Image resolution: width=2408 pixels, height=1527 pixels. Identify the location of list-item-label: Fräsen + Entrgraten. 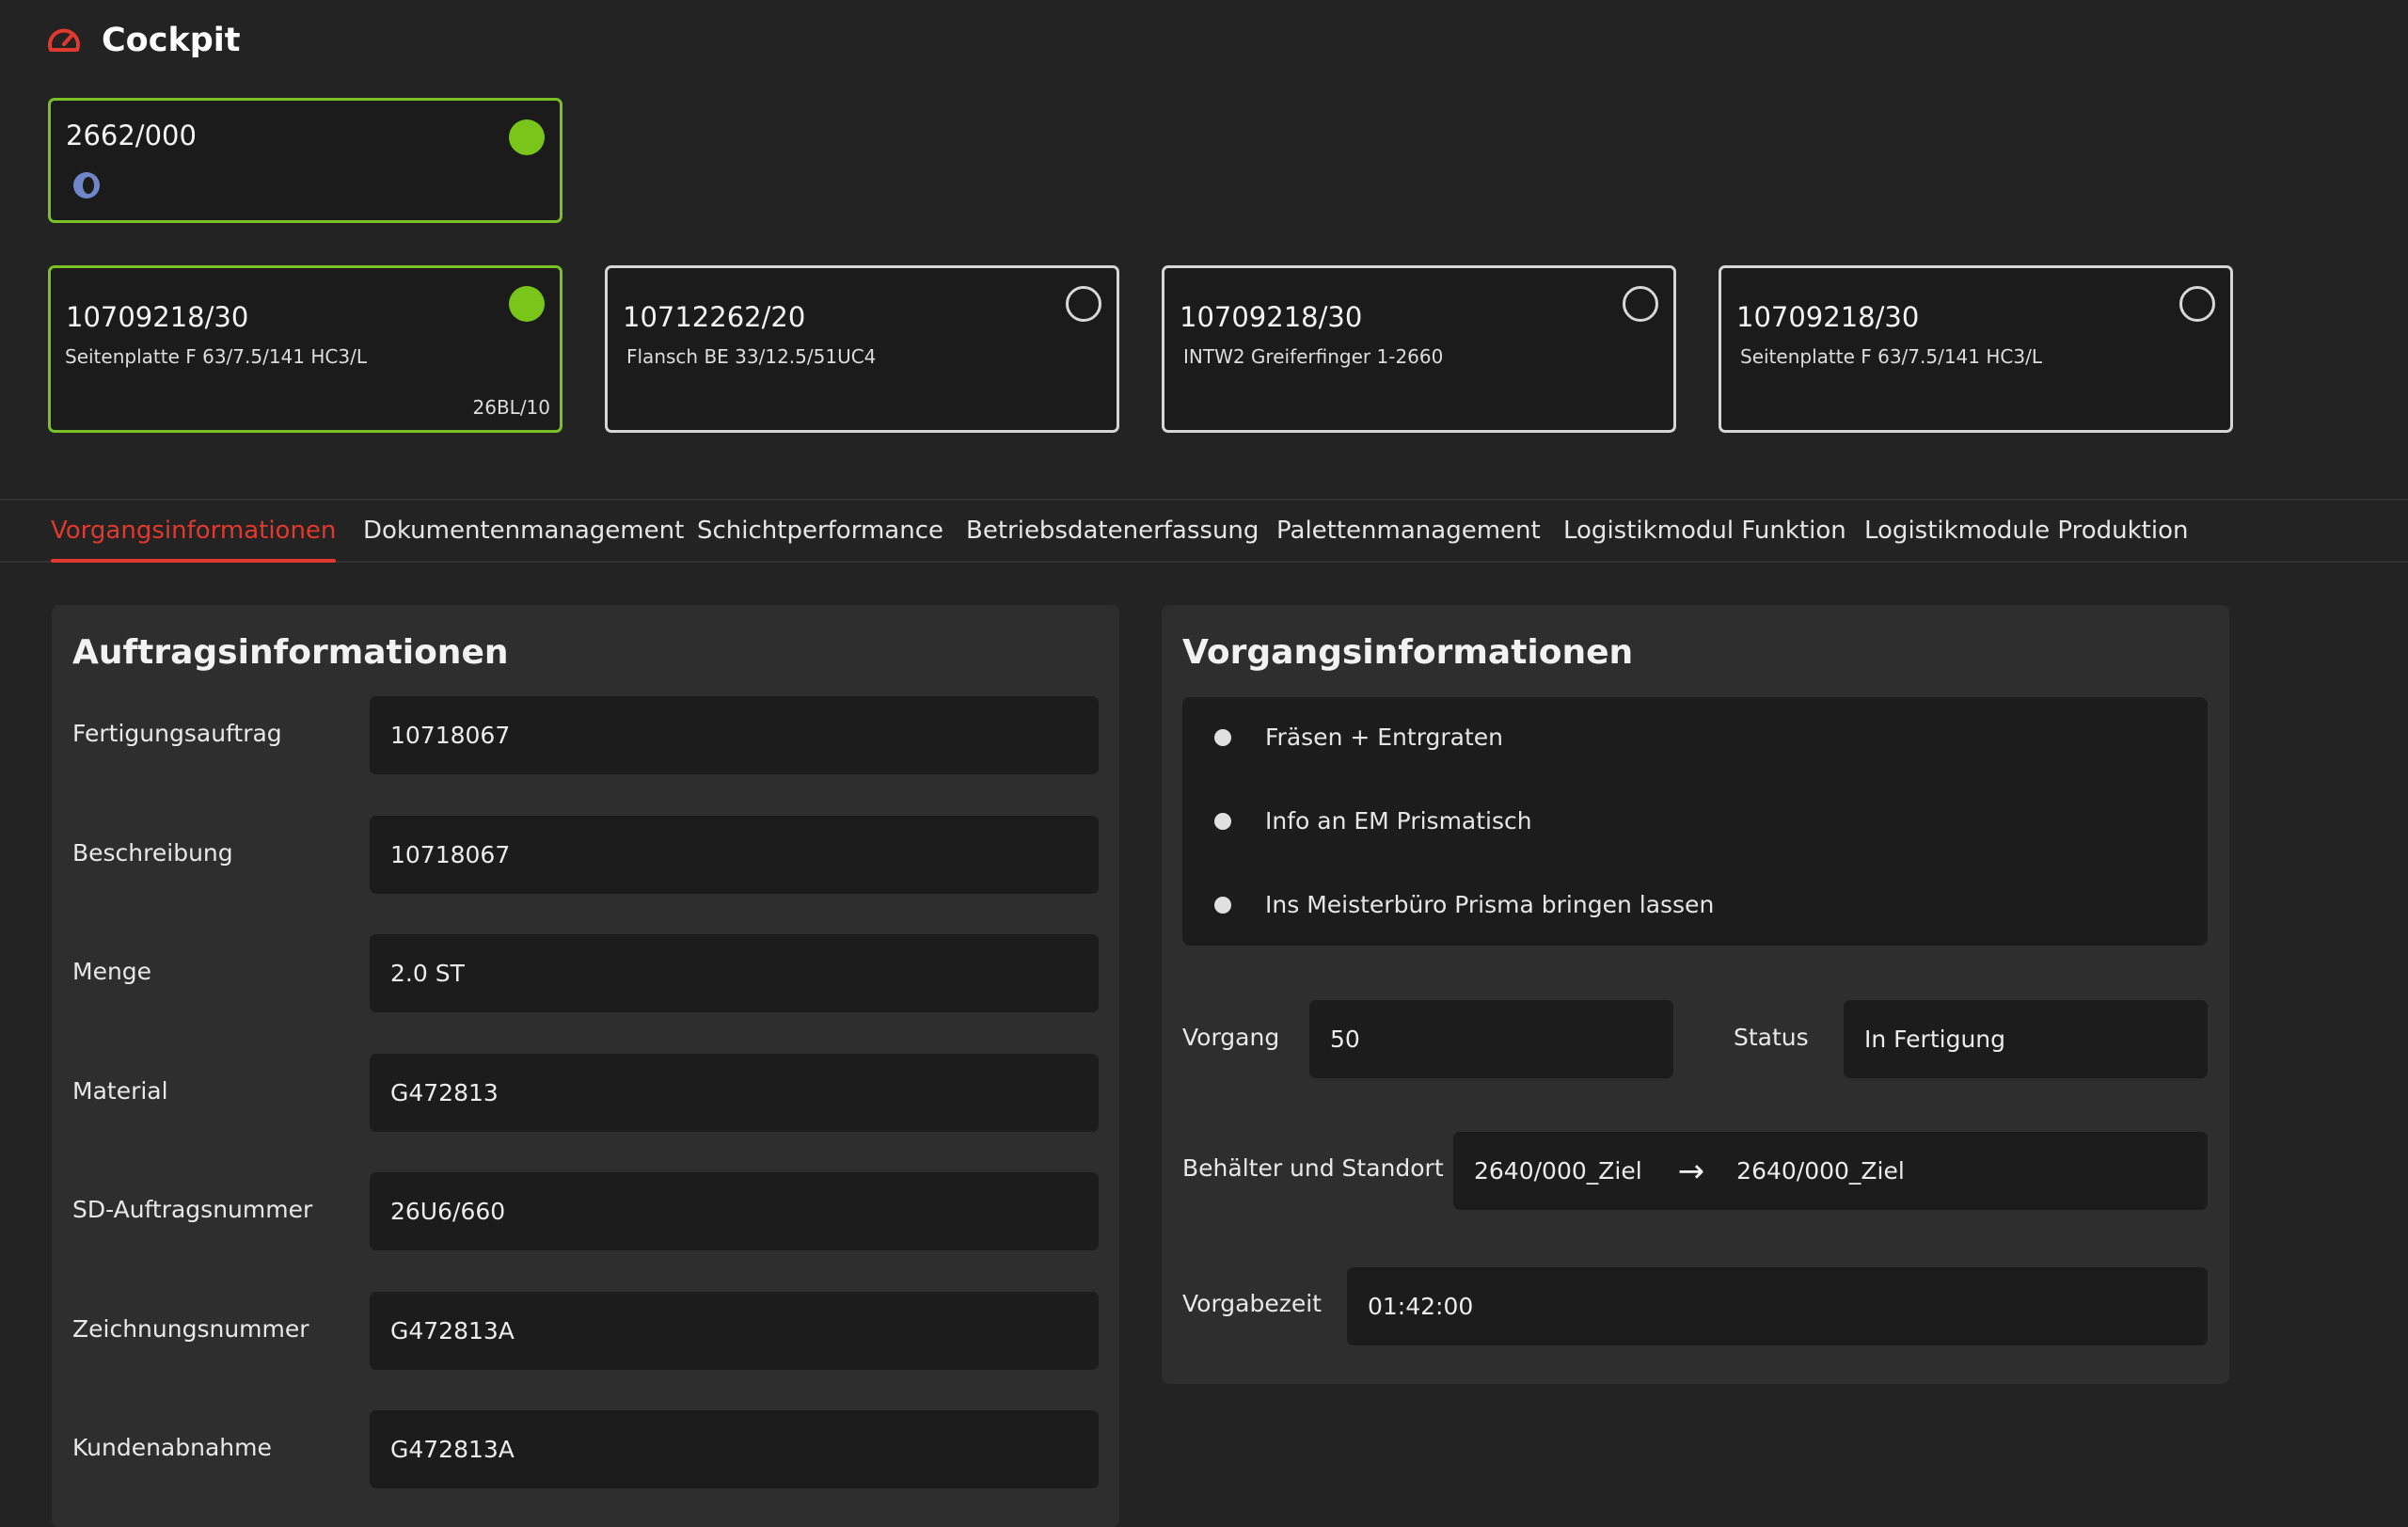
(1384, 737).